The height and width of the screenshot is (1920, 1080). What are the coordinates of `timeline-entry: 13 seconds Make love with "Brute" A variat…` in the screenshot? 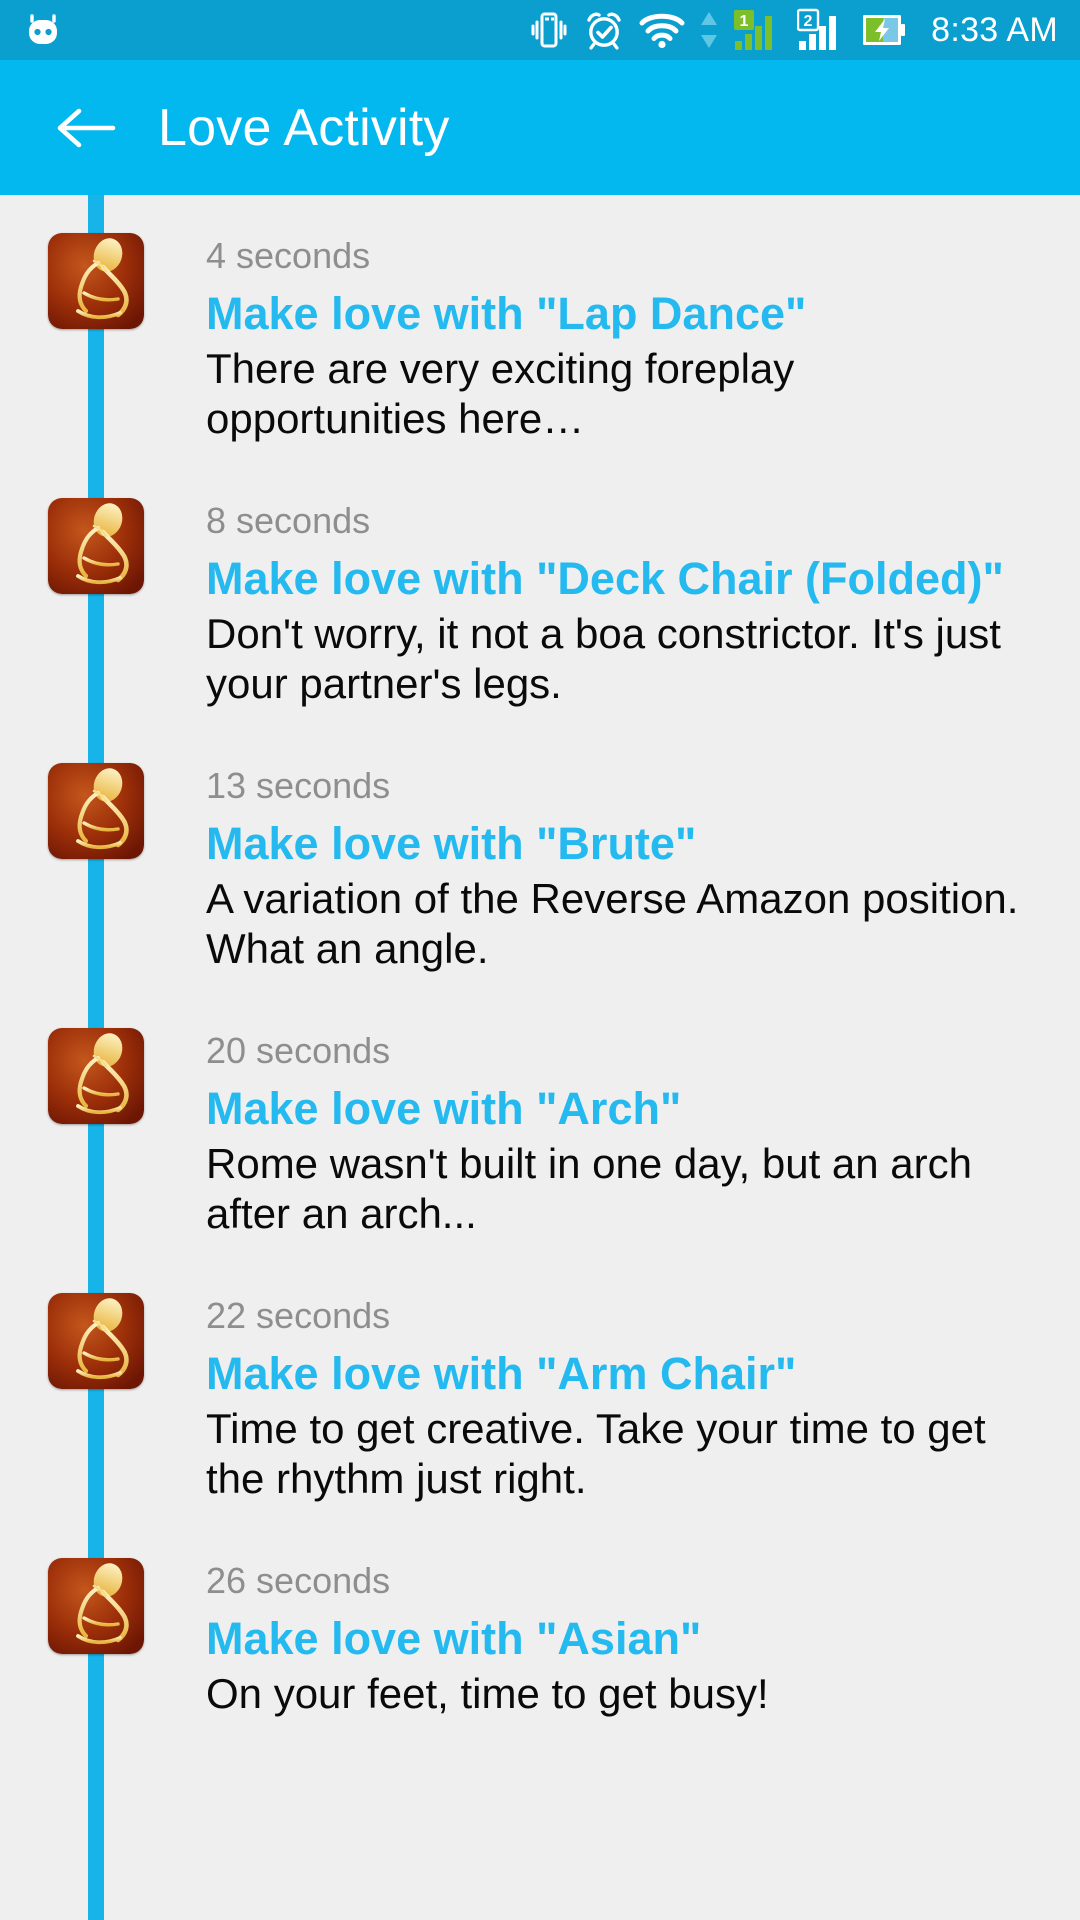 It's located at (540, 875).